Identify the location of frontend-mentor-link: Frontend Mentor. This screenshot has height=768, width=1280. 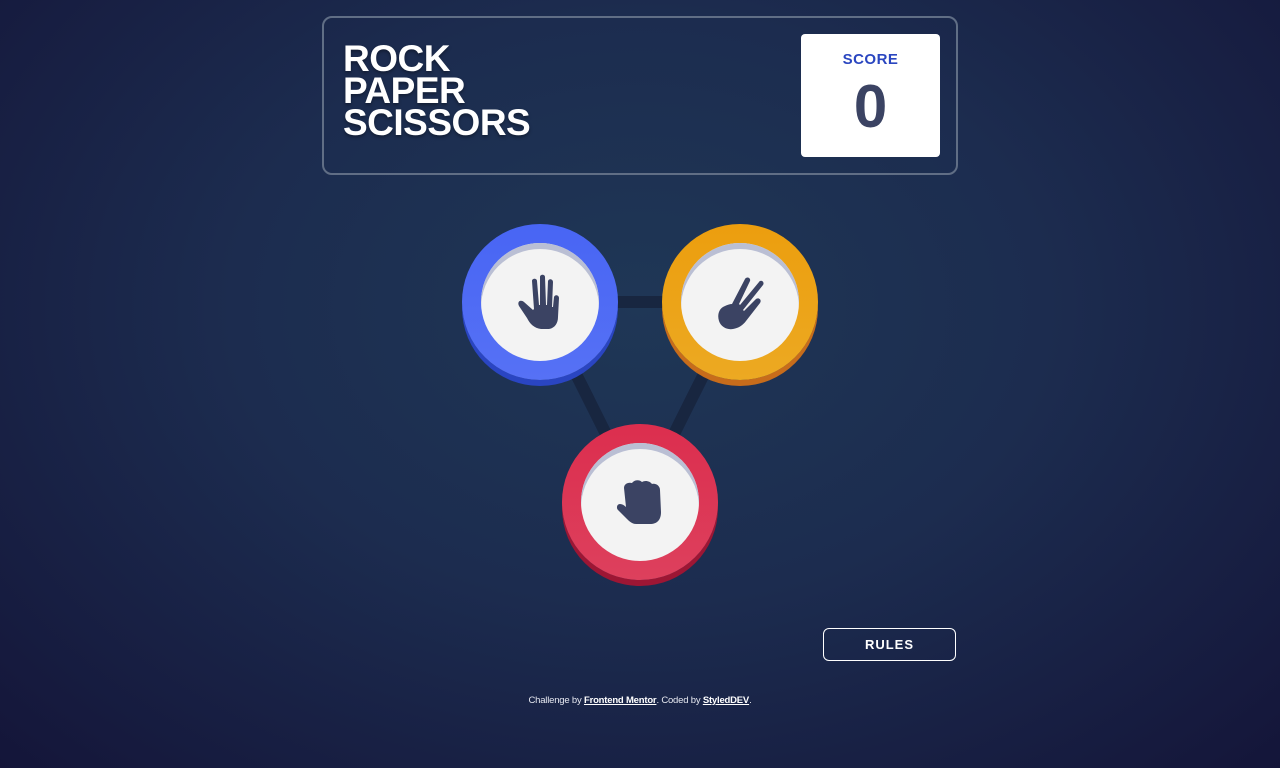
(620, 700).